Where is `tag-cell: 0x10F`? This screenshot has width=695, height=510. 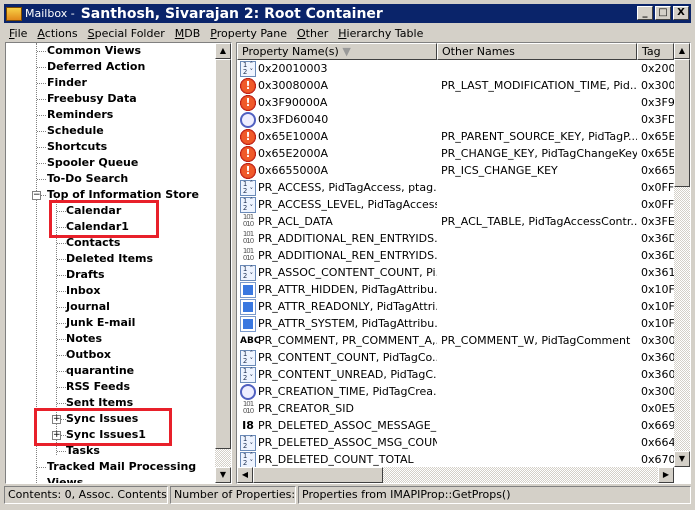 tag-cell: 0x10F is located at coordinates (658, 323).